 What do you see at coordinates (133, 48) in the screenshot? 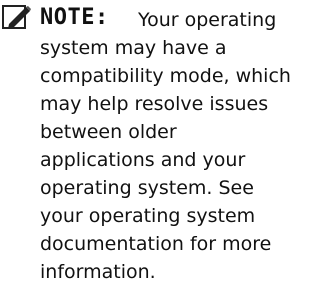
I see `note-line: system may have a` at bounding box center [133, 48].